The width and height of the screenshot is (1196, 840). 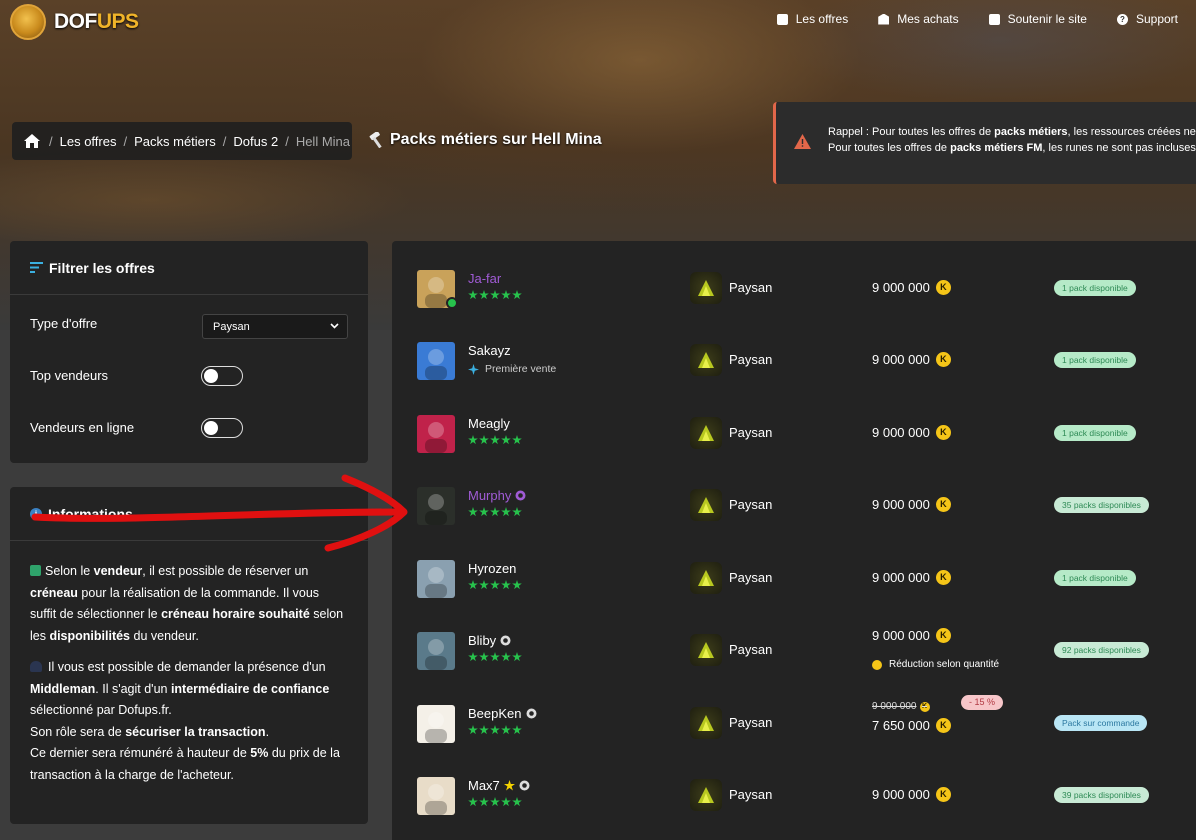 I want to click on nav-mes-achats: Mes achats, so click(x=918, y=19).